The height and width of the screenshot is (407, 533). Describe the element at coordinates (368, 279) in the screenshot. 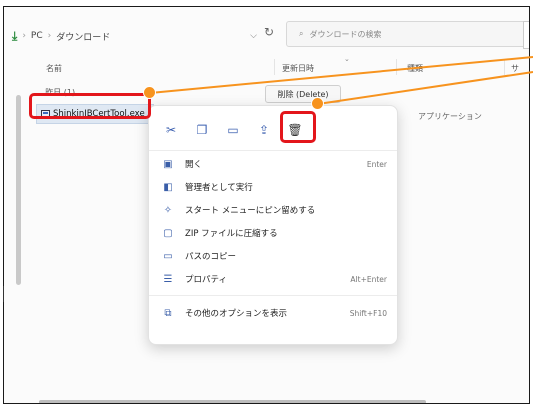

I see `menu-shortcut: Alt+Enter` at that location.